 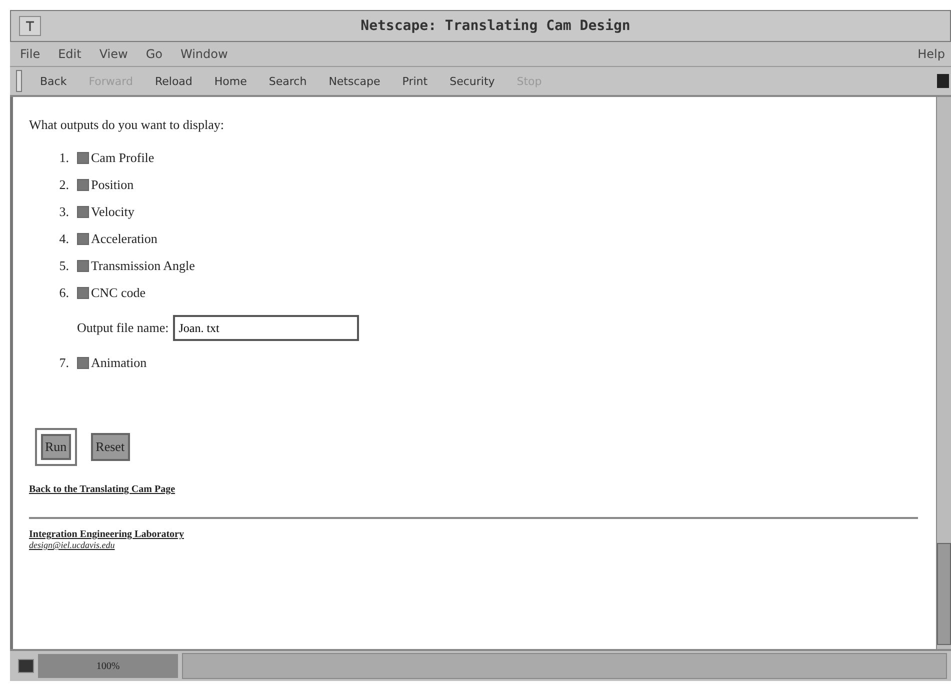 I want to click on checkbox-label: Velocity, so click(x=112, y=212).